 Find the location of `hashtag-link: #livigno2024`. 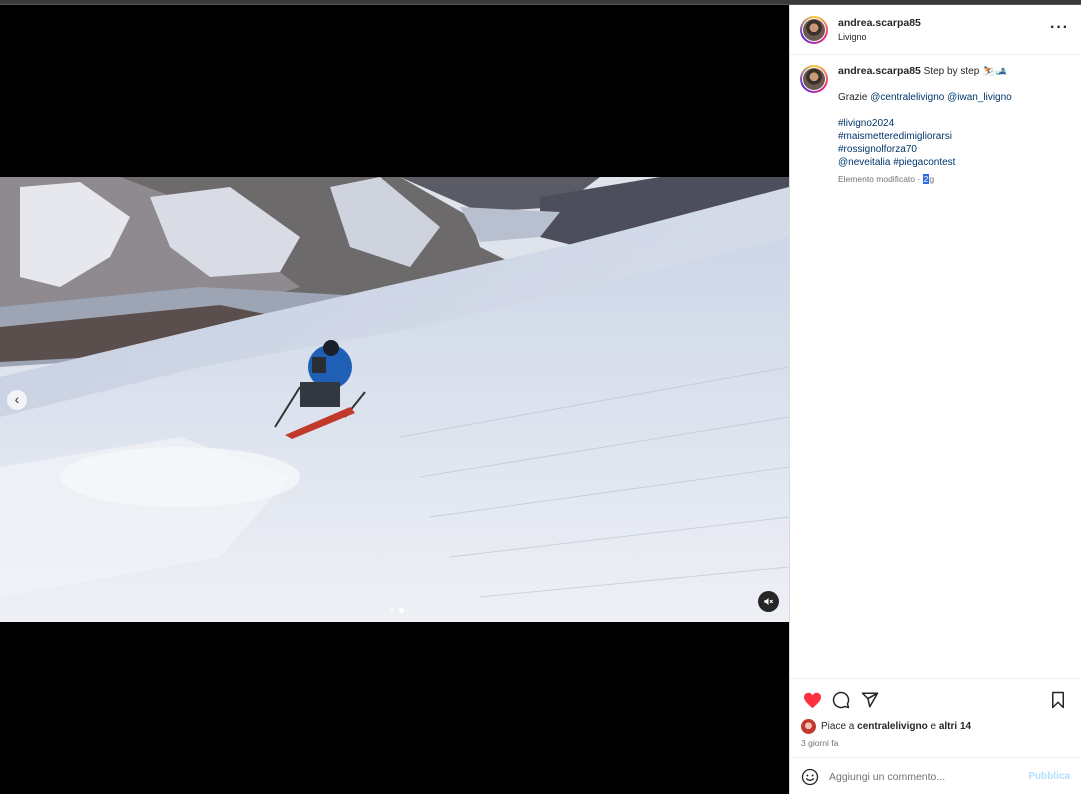

hashtag-link: #livigno2024 is located at coordinates (866, 123).